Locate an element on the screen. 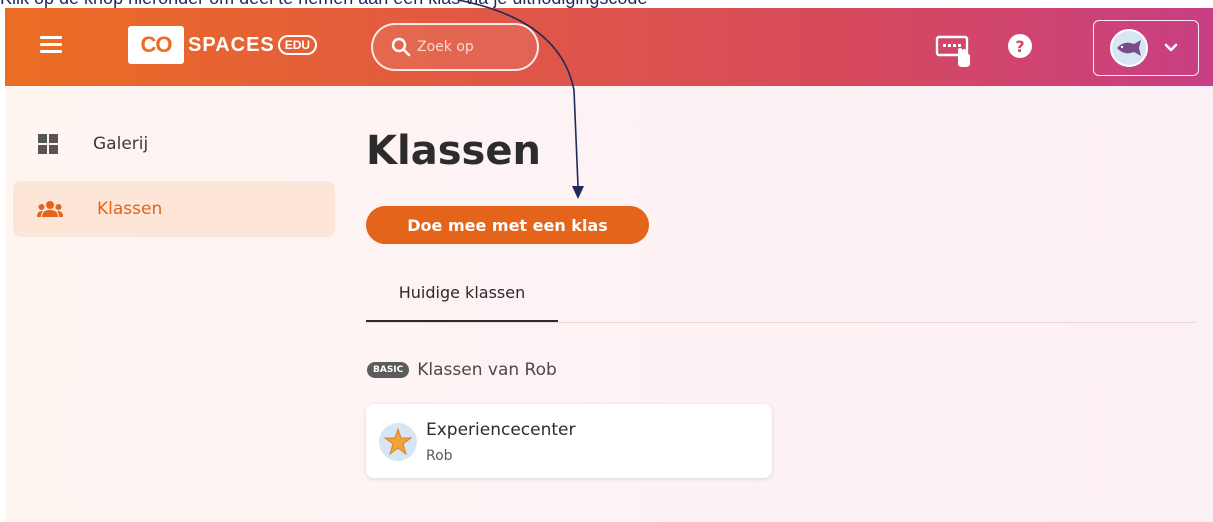 Image resolution: width=1213 pixels, height=522 pixels. plan-badge: BASIC is located at coordinates (388, 370).